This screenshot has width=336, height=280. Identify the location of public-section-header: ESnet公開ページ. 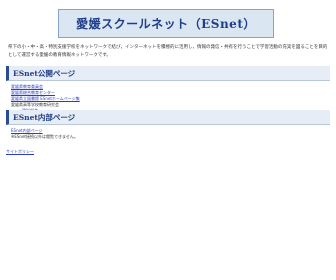
(168, 73).